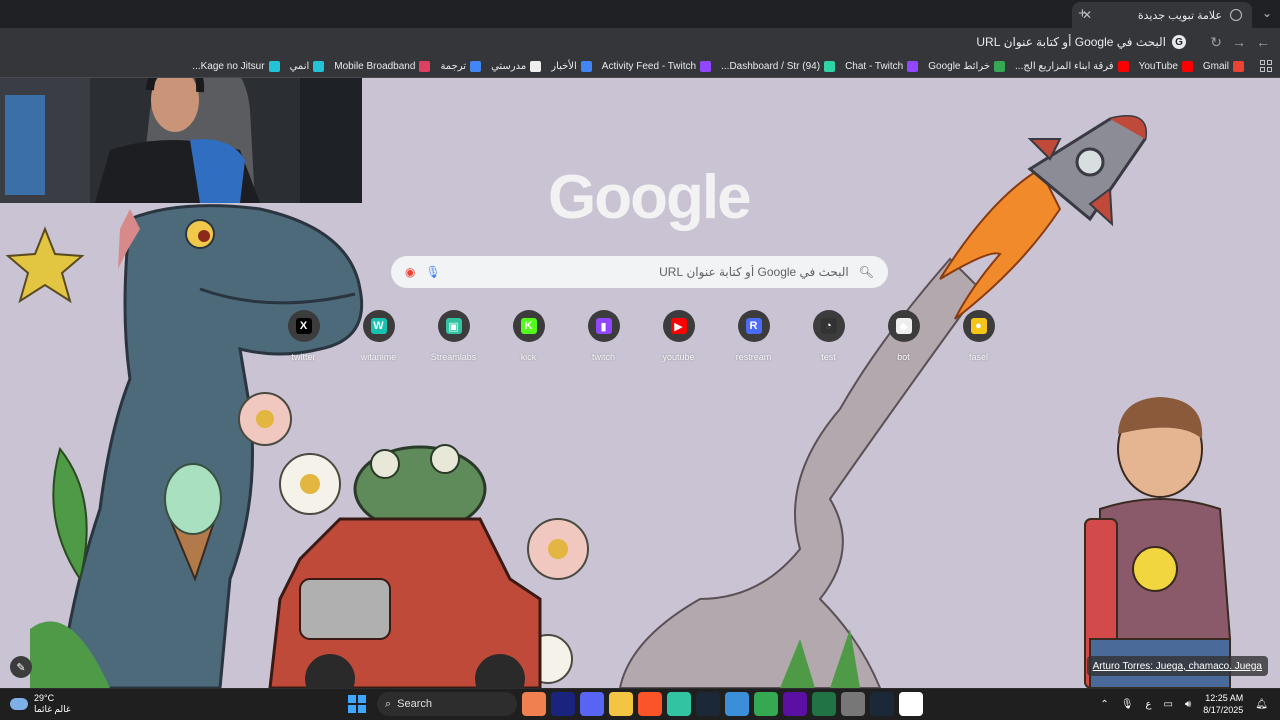 This screenshot has height=720, width=1280. What do you see at coordinates (1179, 42) in the screenshot?
I see `google-g-icon: G` at bounding box center [1179, 42].